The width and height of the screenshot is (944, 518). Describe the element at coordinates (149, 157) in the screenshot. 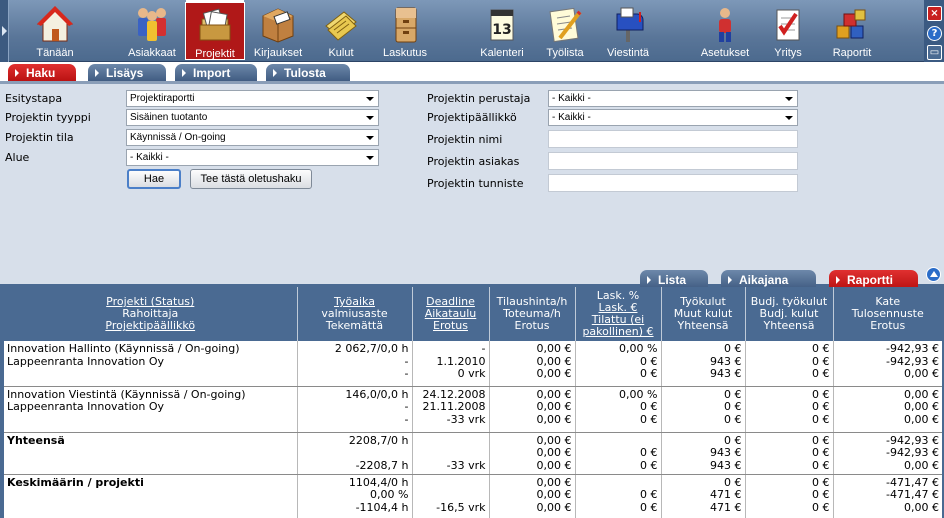

I see `alue-value: - Kaikki -` at that location.